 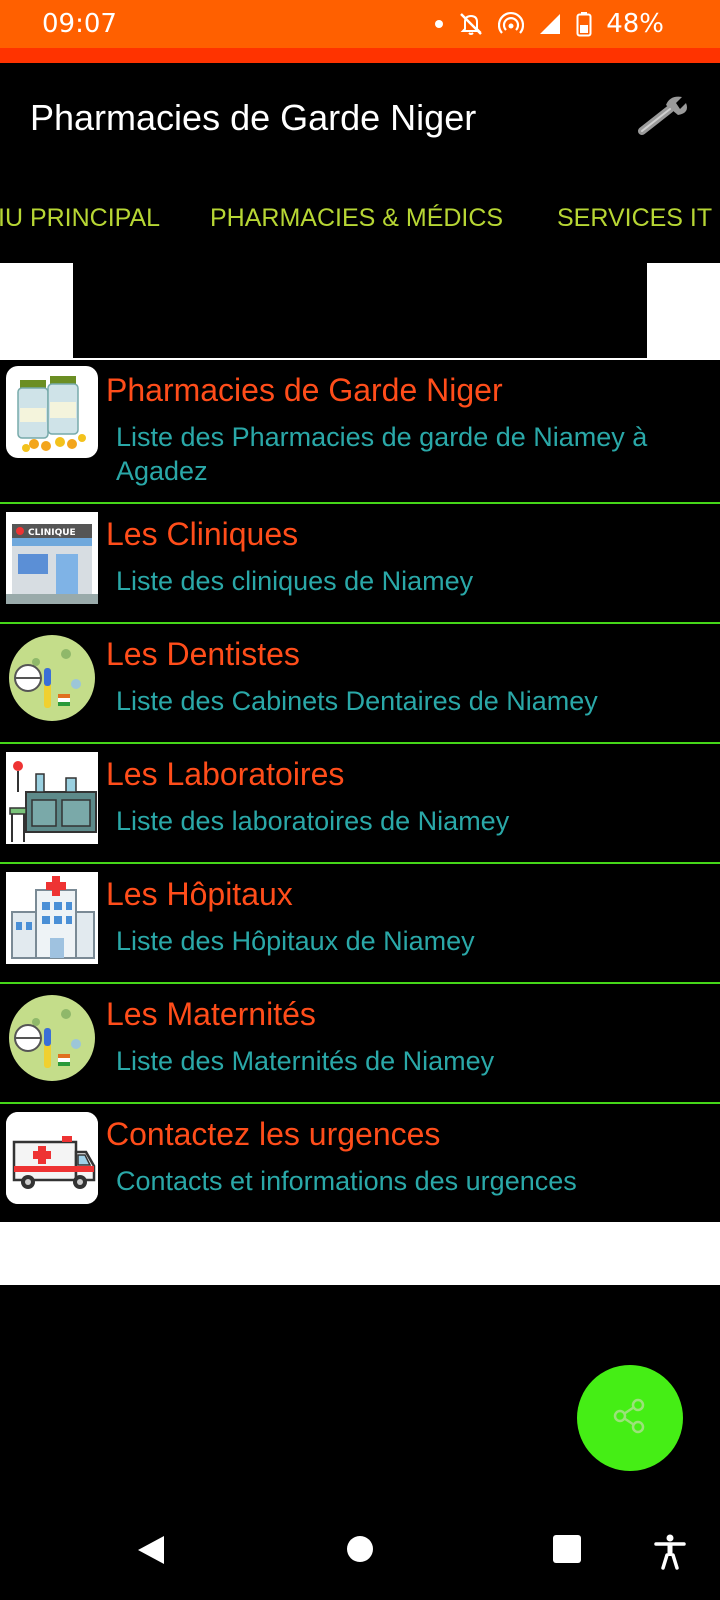 What do you see at coordinates (346, 1181) in the screenshot?
I see `item-subtitle: Contacts et informations des urgences` at bounding box center [346, 1181].